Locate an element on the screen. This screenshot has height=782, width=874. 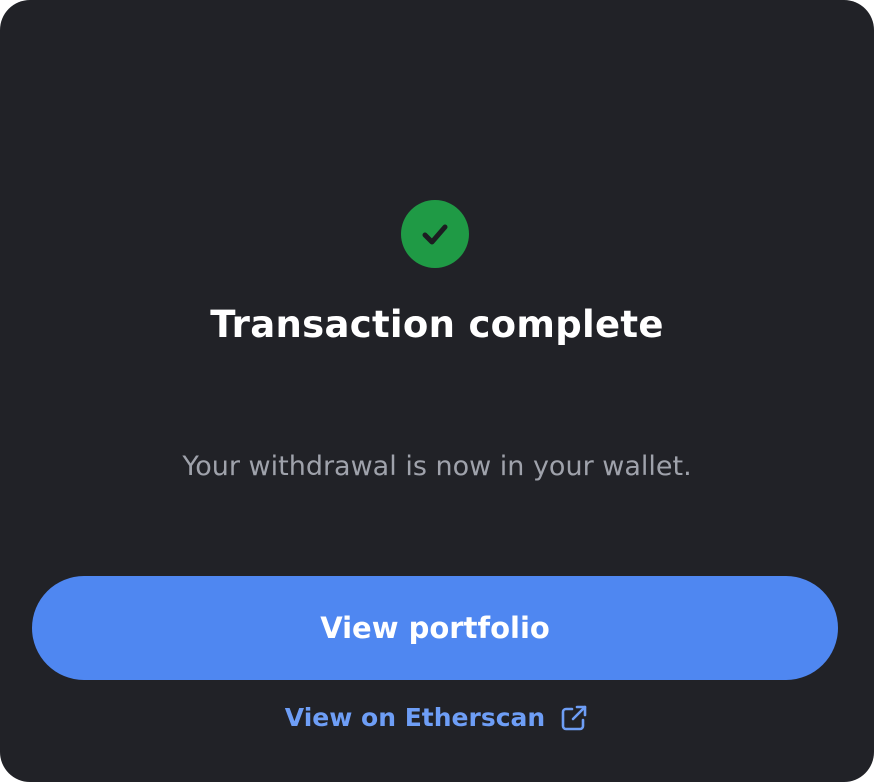
etherscan-link-label: View on Etherscan is located at coordinates (415, 717).